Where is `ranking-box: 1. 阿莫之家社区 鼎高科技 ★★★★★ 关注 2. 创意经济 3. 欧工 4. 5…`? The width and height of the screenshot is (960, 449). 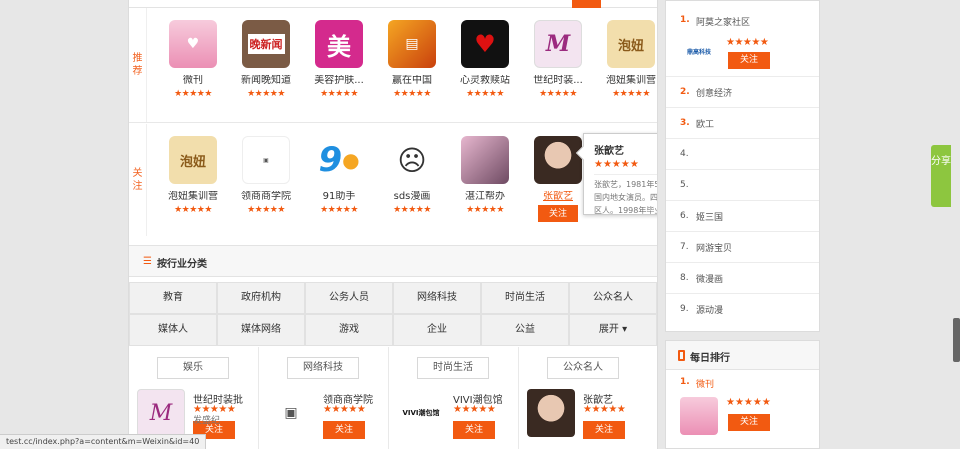
ranking-box: 1. 阿莫之家社区 鼎高科技 ★★★★★ 关注 2. 创意经济 3. 欧工 4. 5… is located at coordinates (742, 166).